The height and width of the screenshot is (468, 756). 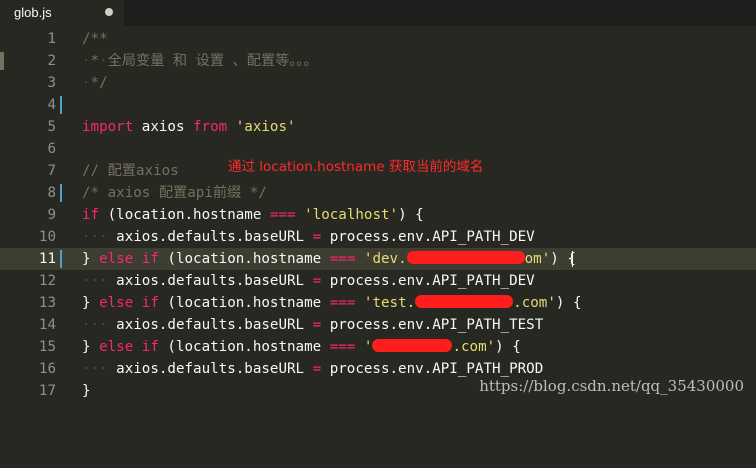 What do you see at coordinates (51, 215) in the screenshot?
I see `line-number: 9` at bounding box center [51, 215].